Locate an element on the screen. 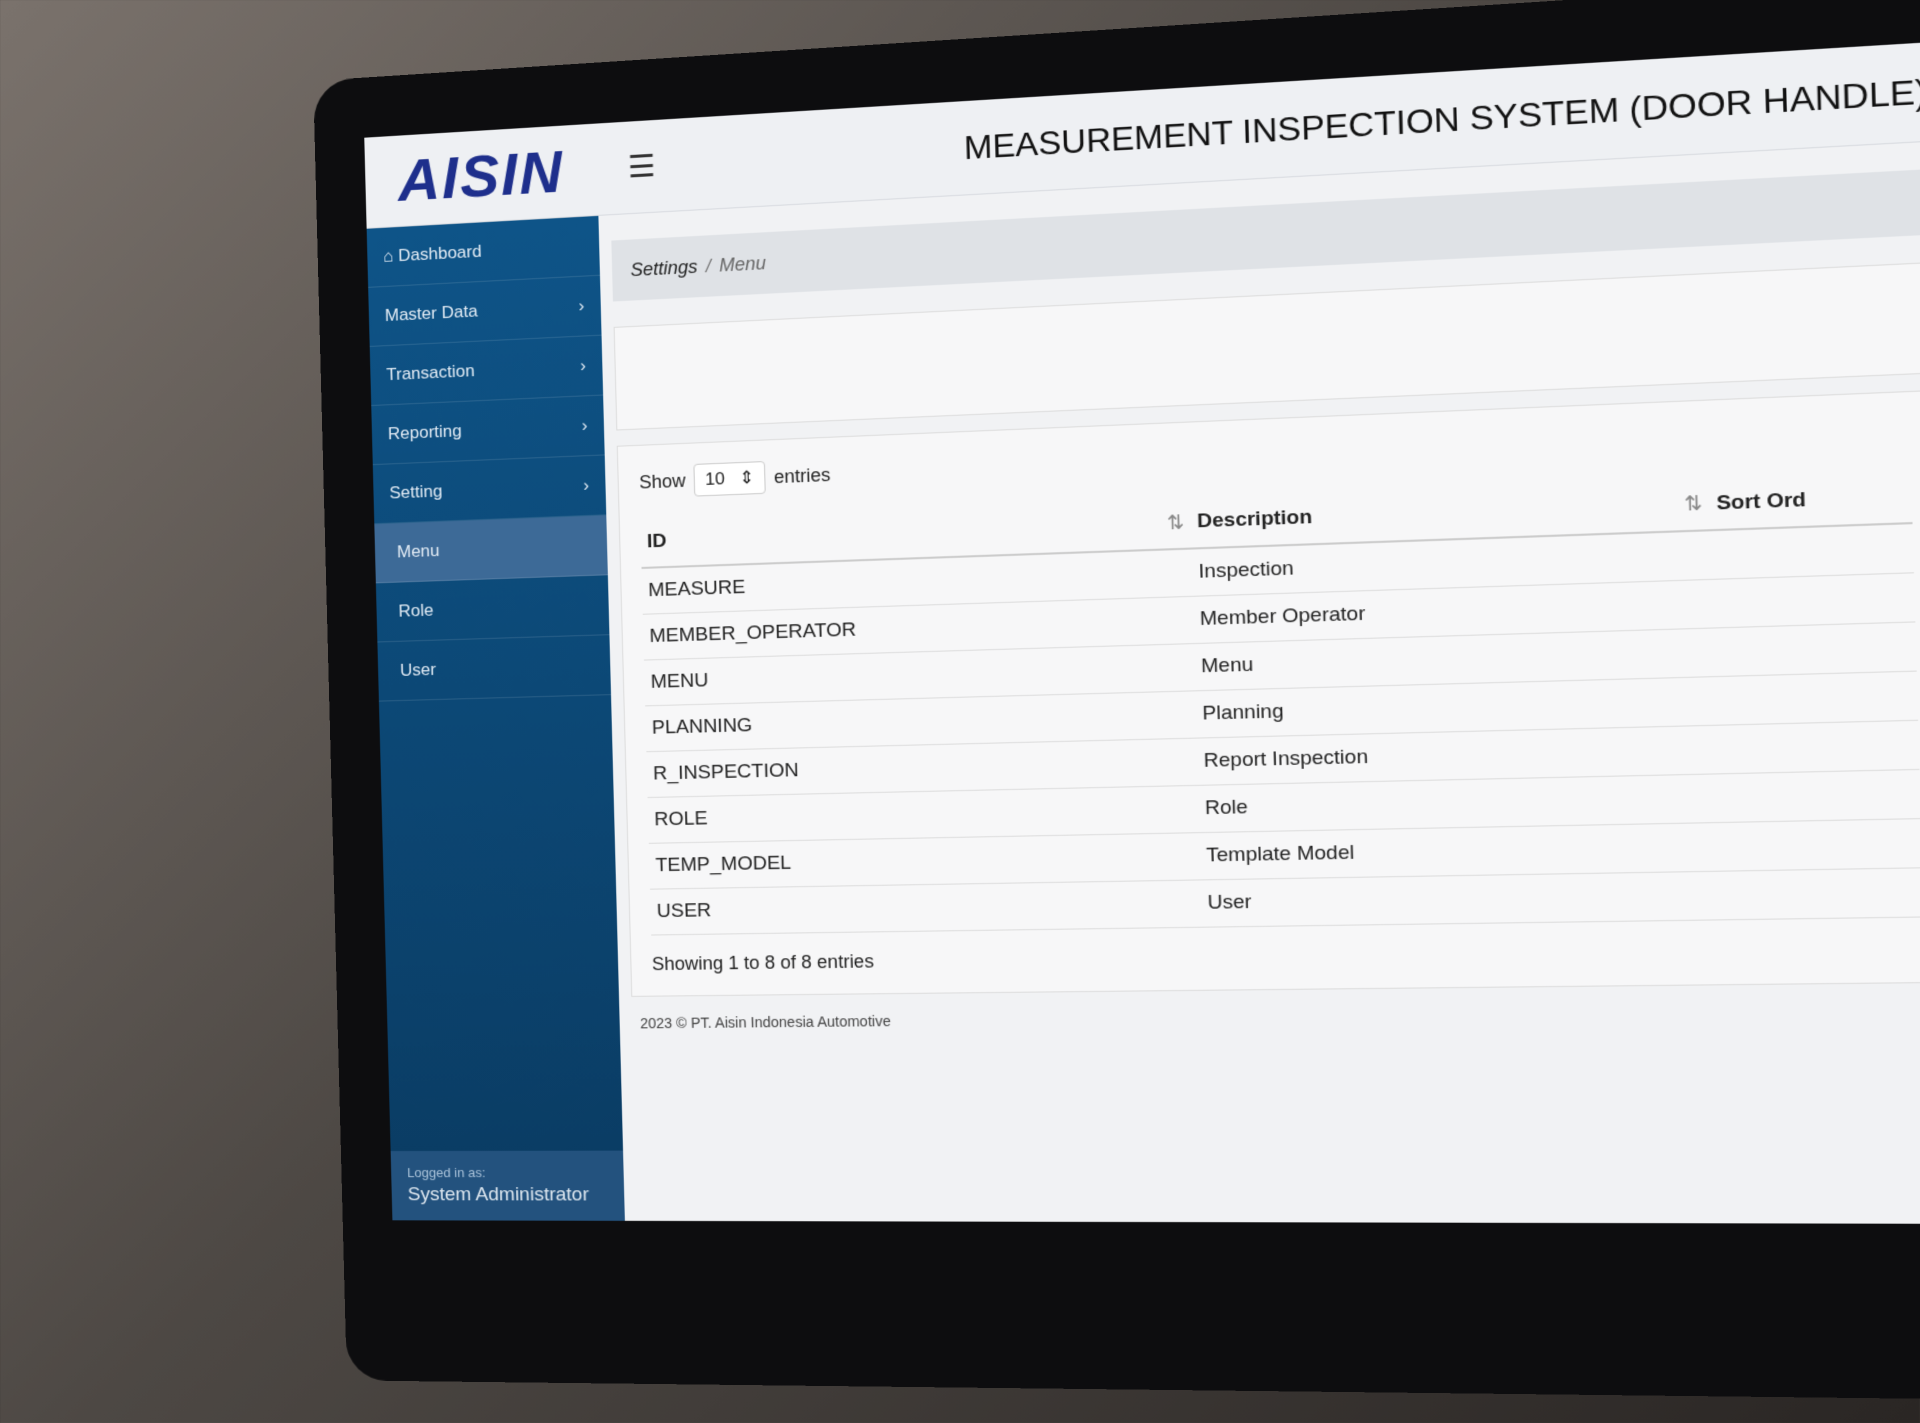 Image resolution: width=1920 pixels, height=1423 pixels. logged-in-user: System Administrator is located at coordinates (498, 1195).